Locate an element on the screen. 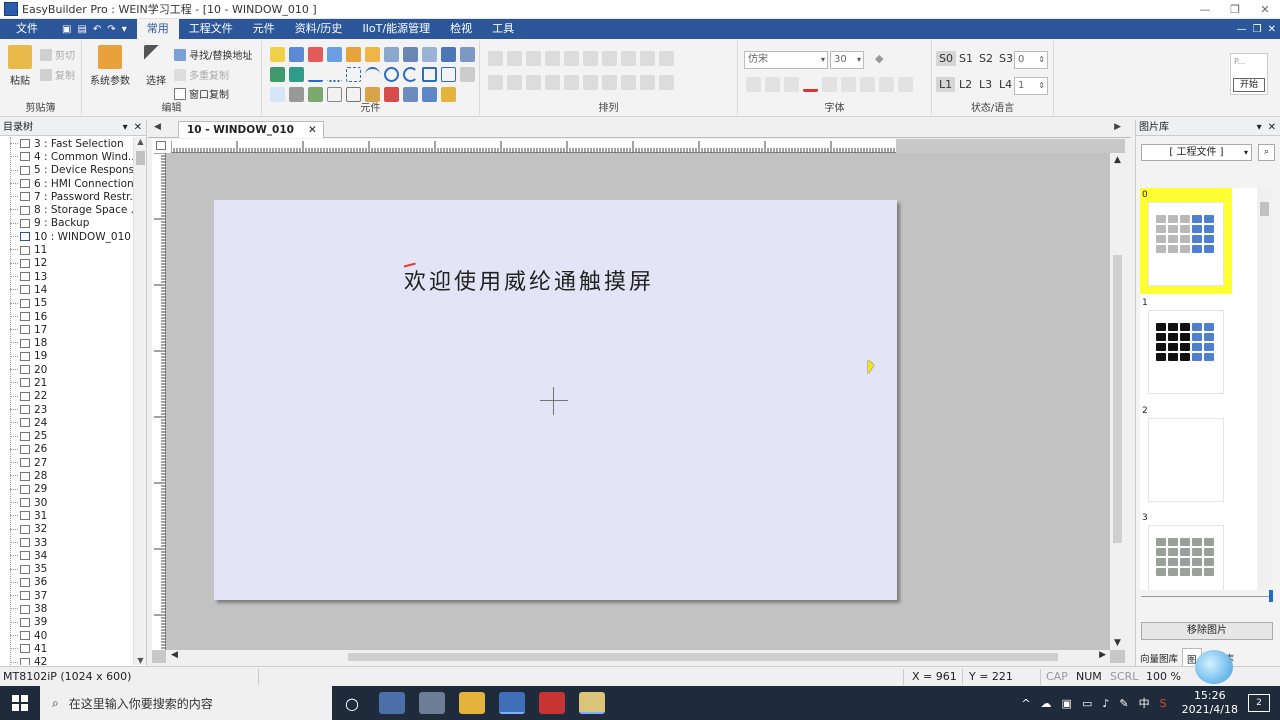 Image resolution: width=1280 pixels, height=720 pixels. tree-item: 40 is located at coordinates (66, 635).